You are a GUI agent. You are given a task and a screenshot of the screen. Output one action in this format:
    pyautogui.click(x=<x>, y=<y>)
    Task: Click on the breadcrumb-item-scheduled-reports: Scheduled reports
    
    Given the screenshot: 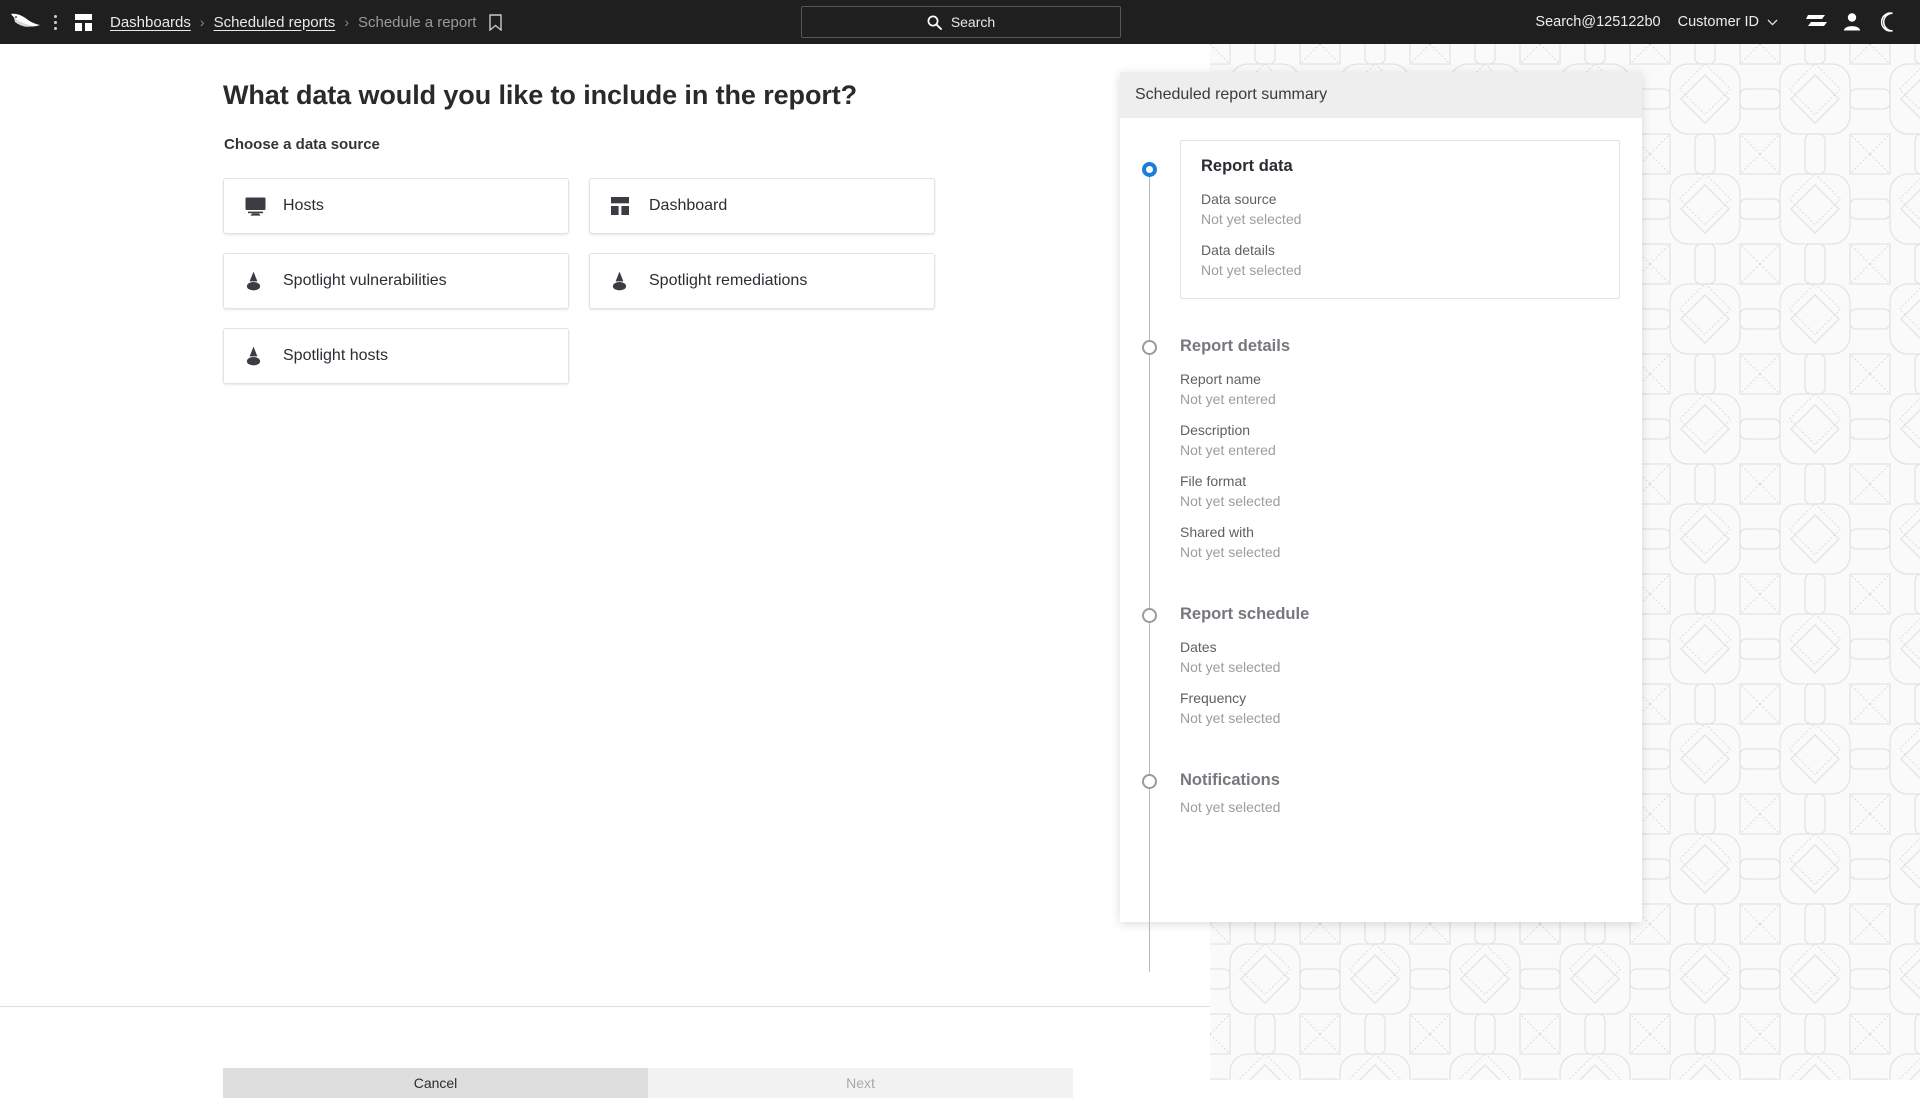 What is the action you would take?
    pyautogui.click(x=275, y=22)
    